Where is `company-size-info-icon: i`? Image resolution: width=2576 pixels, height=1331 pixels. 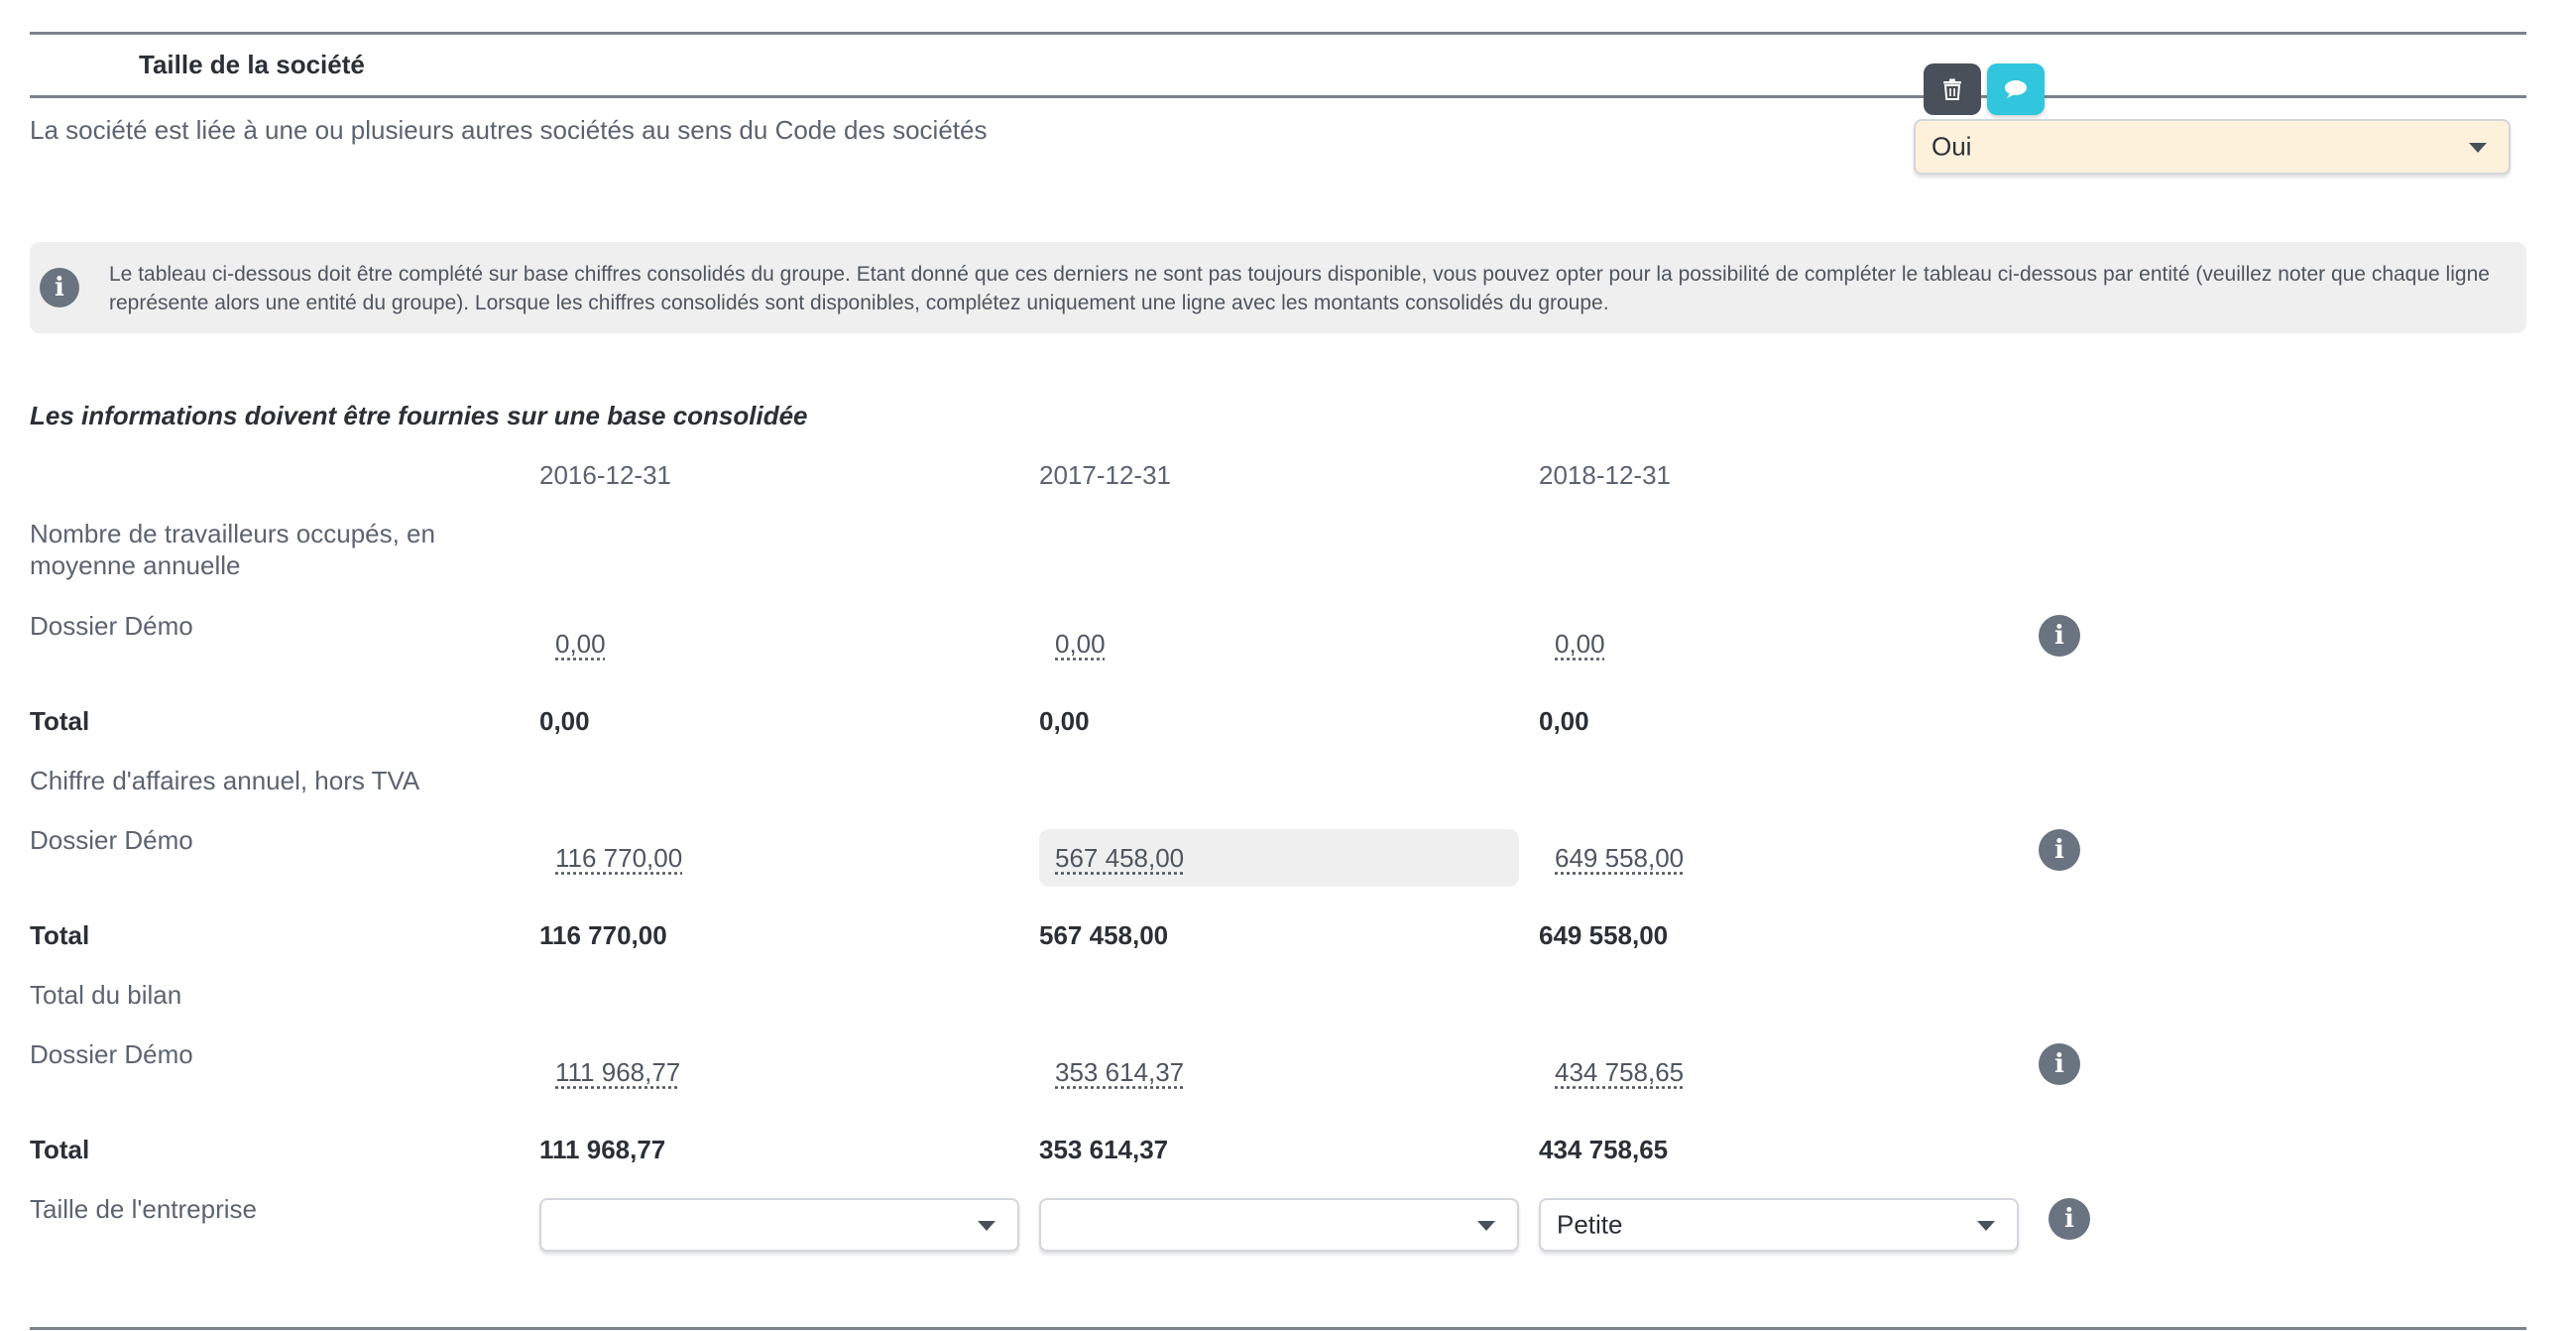 company-size-info-icon: i is located at coordinates (2069, 1219).